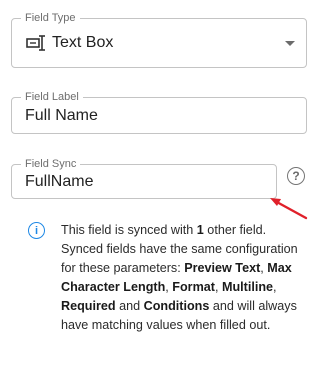 The width and height of the screenshot is (320, 383). What do you see at coordinates (50, 18) in the screenshot?
I see `field-type-legend: Field Type` at bounding box center [50, 18].